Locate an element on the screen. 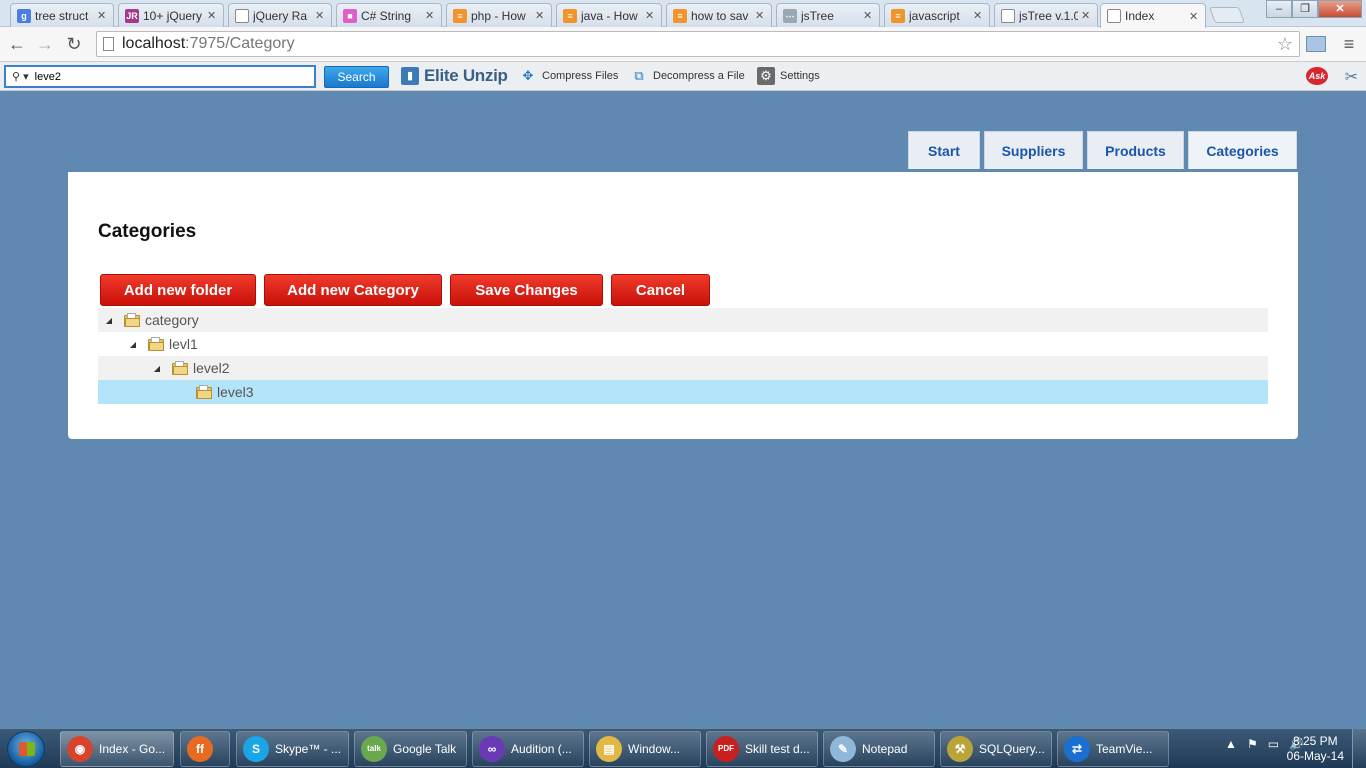  back-arrow-icon: ← is located at coordinates (17, 44).